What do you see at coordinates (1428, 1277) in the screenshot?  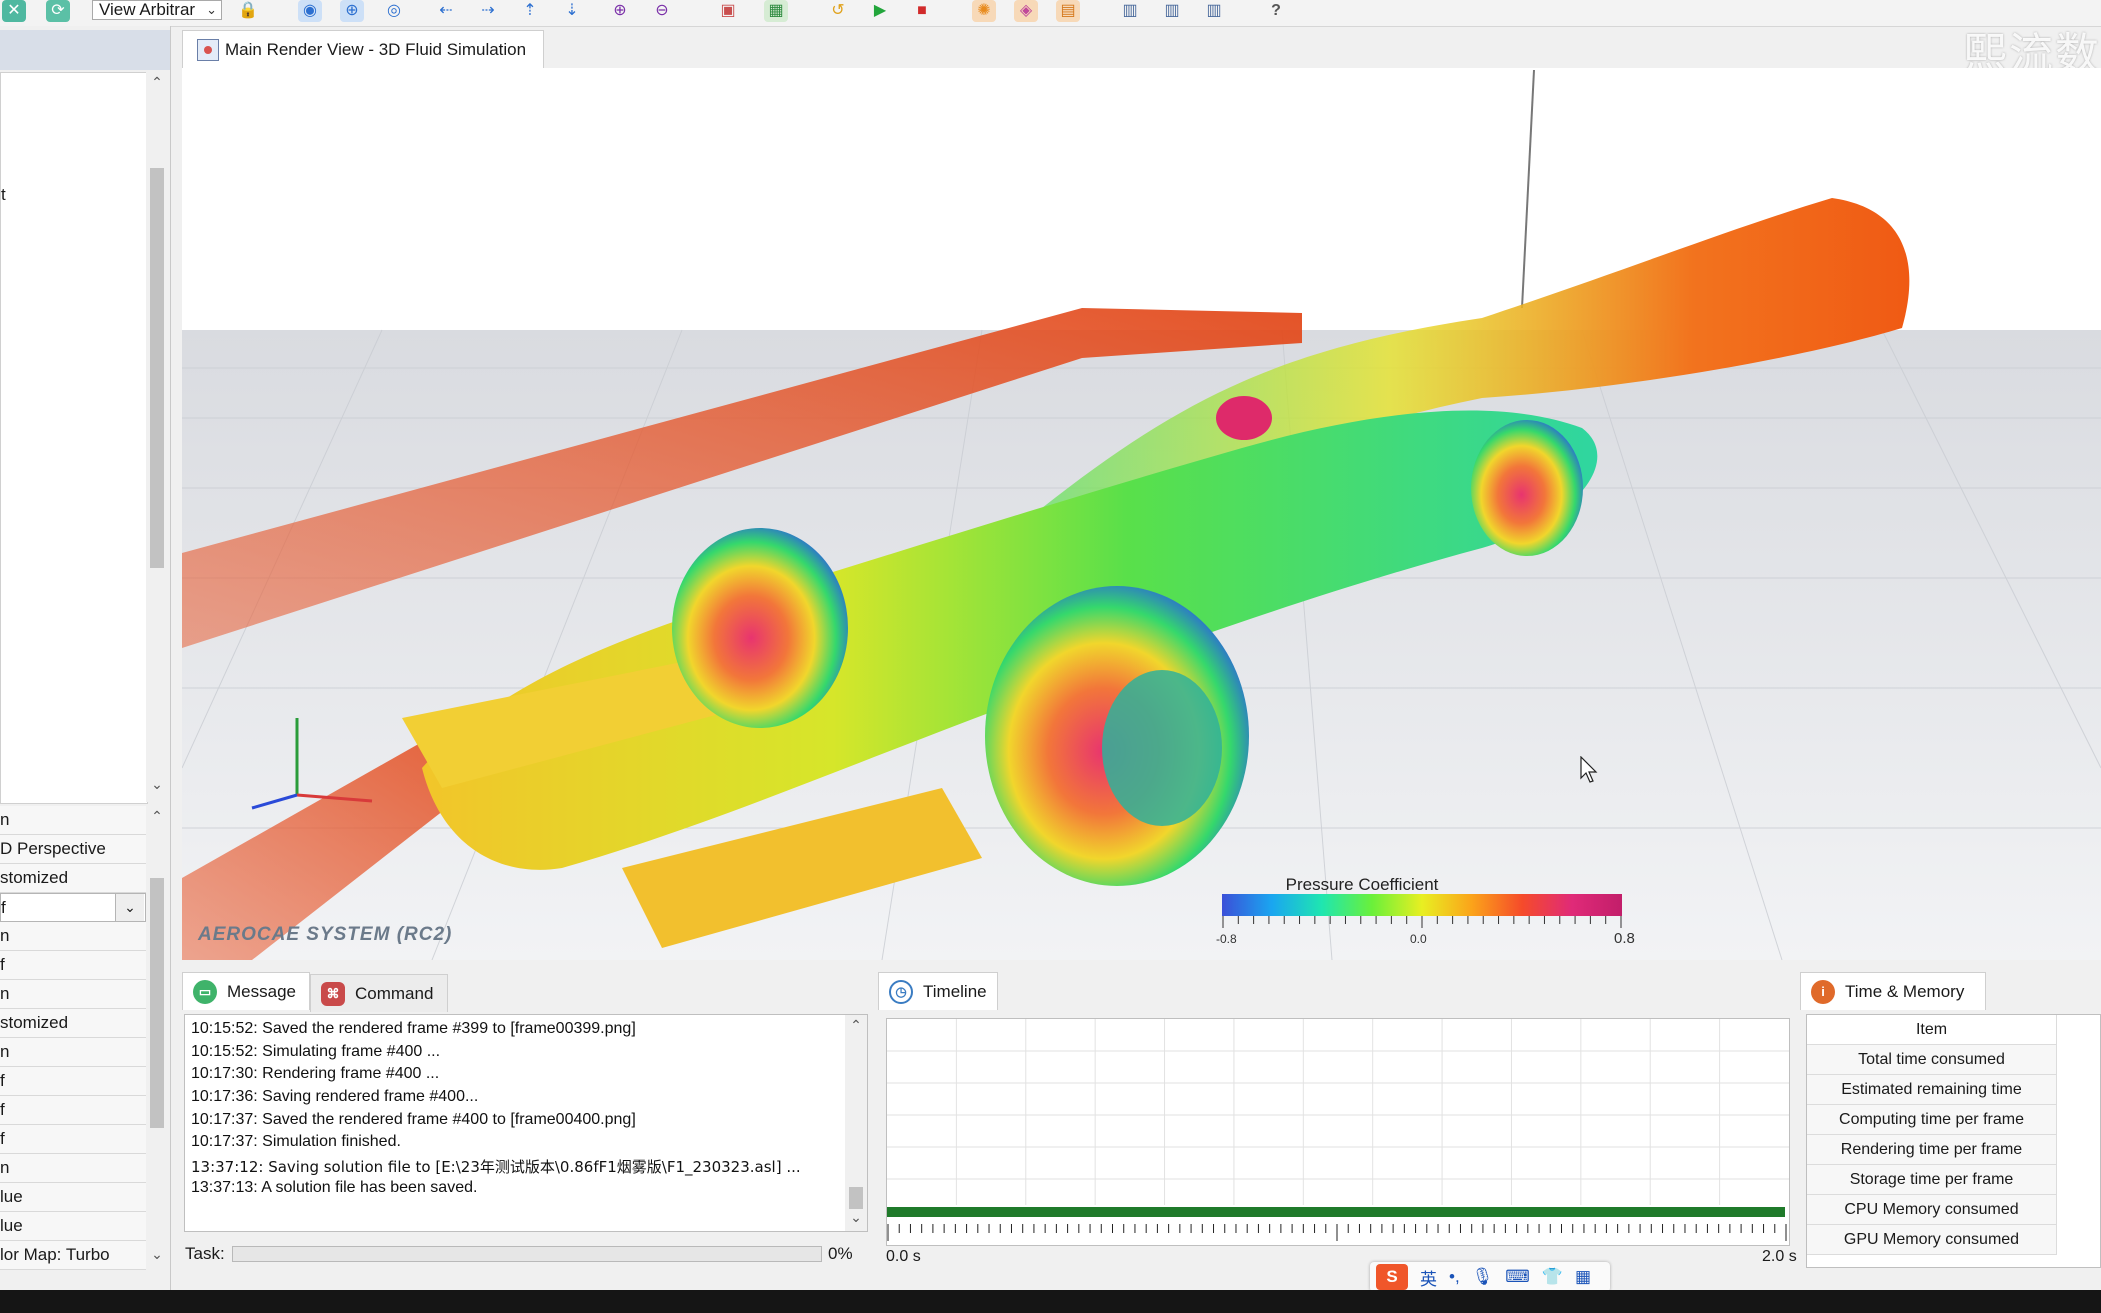 I see `ime-language: 英` at bounding box center [1428, 1277].